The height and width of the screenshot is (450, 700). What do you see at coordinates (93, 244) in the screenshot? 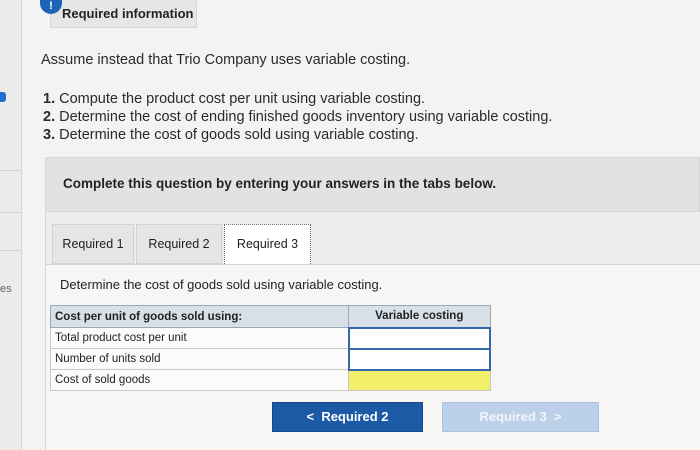
I see `tab-required-1: Required 1` at bounding box center [93, 244].